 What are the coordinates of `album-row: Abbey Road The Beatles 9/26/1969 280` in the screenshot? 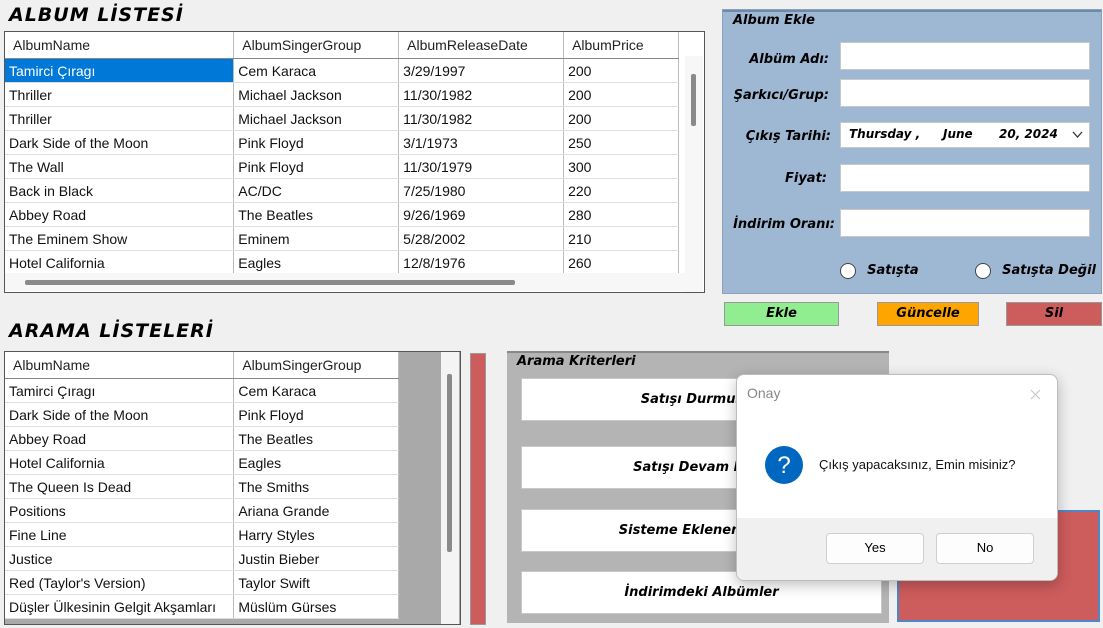 It's located at (342, 214).